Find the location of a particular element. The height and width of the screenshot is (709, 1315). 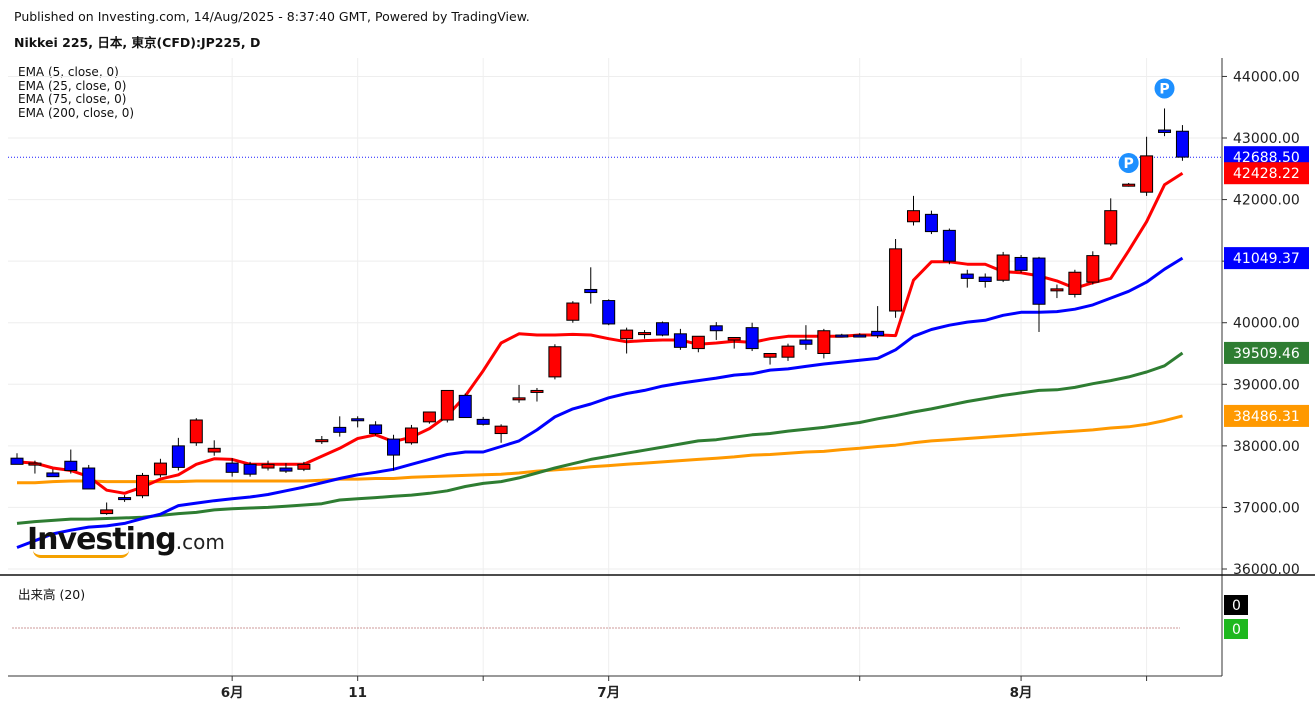

x-tick-label: 7月 is located at coordinates (608, 693).